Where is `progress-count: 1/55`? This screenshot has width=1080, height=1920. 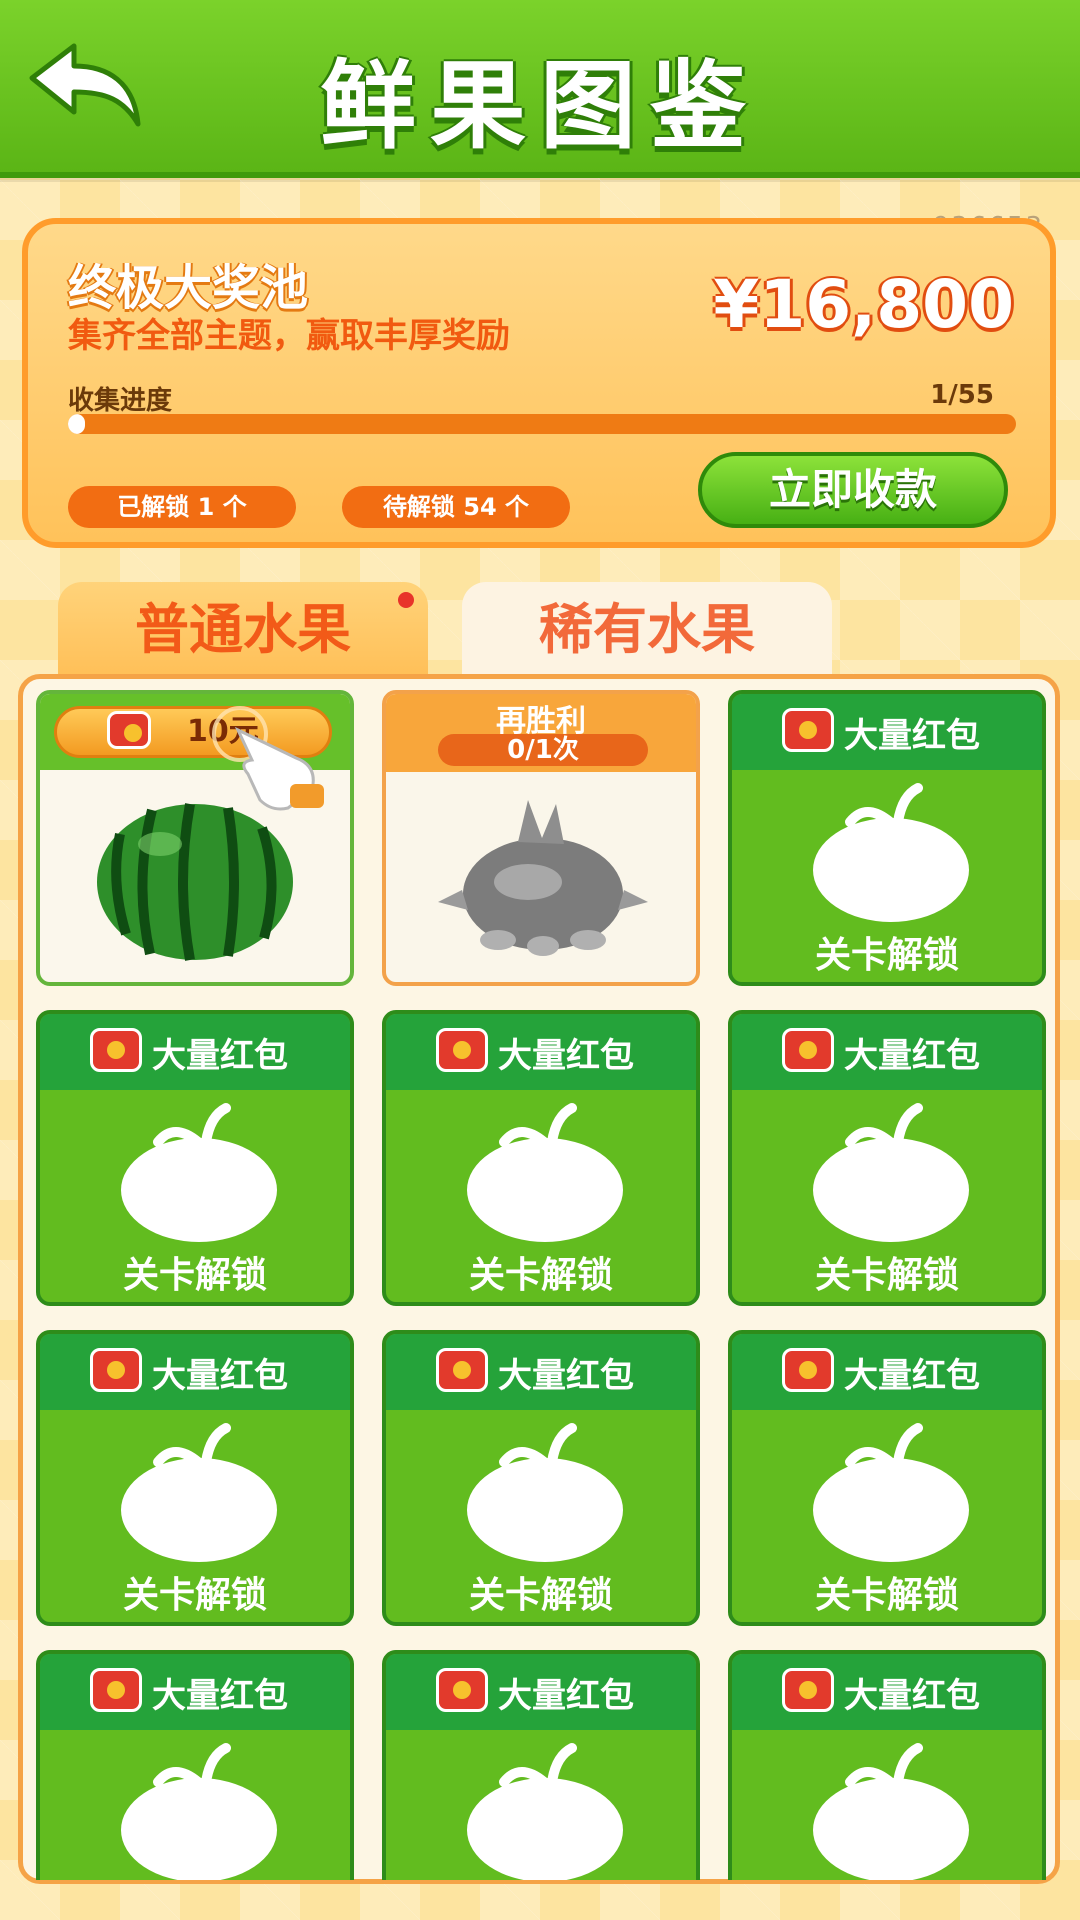
progress-count: 1/55 is located at coordinates (962, 395).